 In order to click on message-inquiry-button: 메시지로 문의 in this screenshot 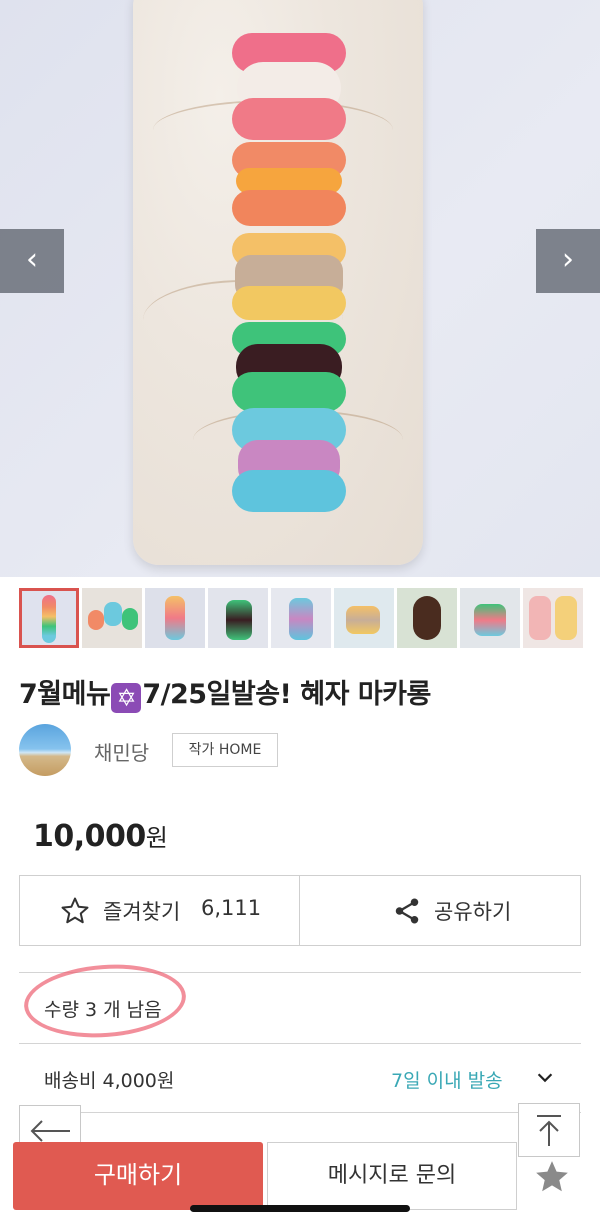, I will do `click(392, 1176)`.